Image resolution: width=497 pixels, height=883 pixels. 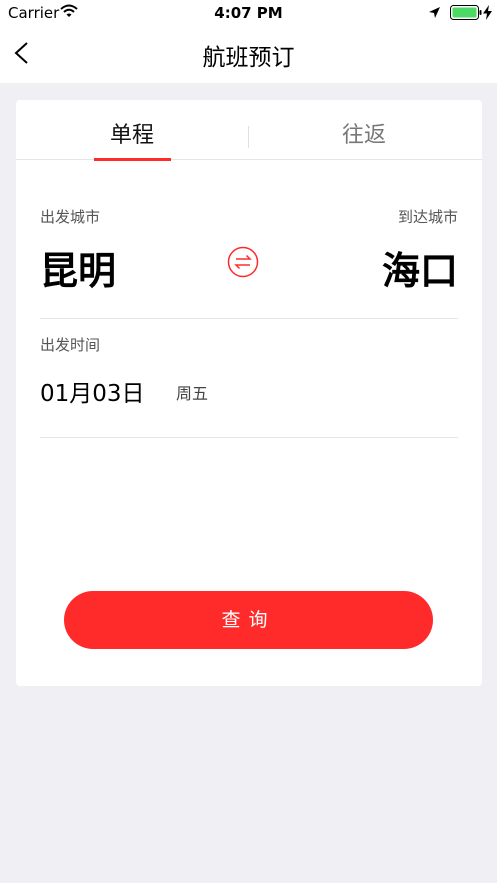 I want to click on status-time: 4:07 PM, so click(x=248, y=13).